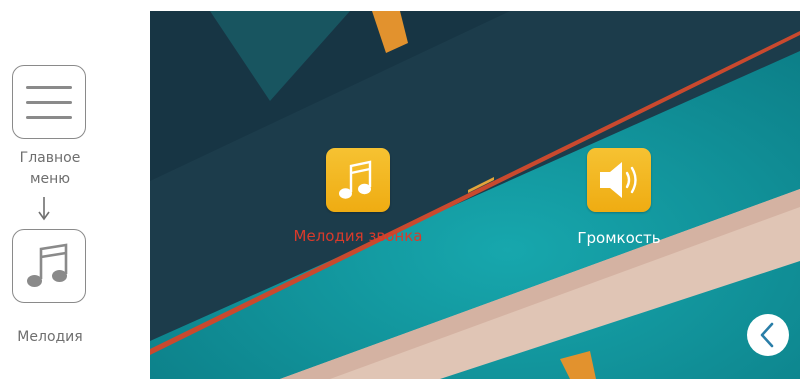 Image resolution: width=812 pixels, height=379 pixels. I want to click on chevron-left-icon, so click(767, 335).